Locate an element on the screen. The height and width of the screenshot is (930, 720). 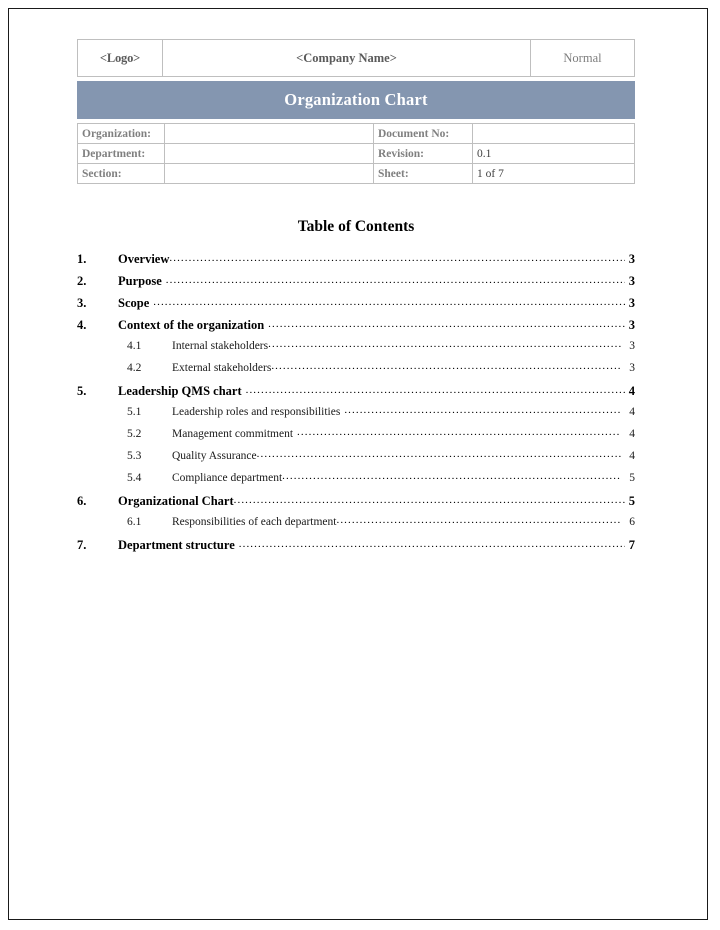
organization-label: Organization: is located at coordinates (121, 133).